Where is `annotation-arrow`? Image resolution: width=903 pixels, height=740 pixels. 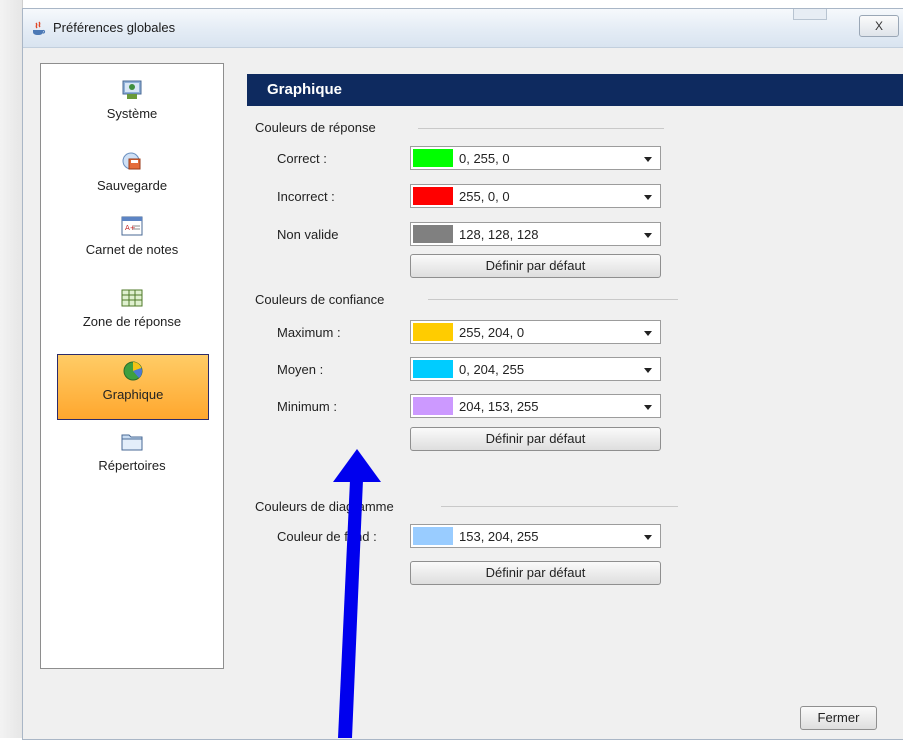 annotation-arrow is located at coordinates (357, 593).